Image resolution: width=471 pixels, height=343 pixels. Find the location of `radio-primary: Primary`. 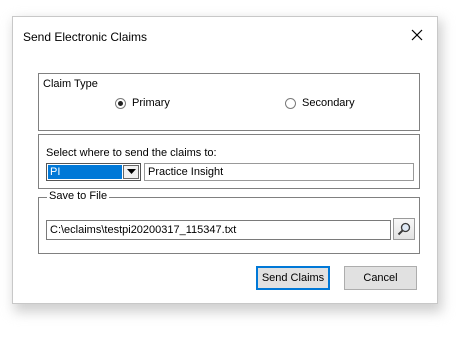

radio-primary: Primary is located at coordinates (142, 103).